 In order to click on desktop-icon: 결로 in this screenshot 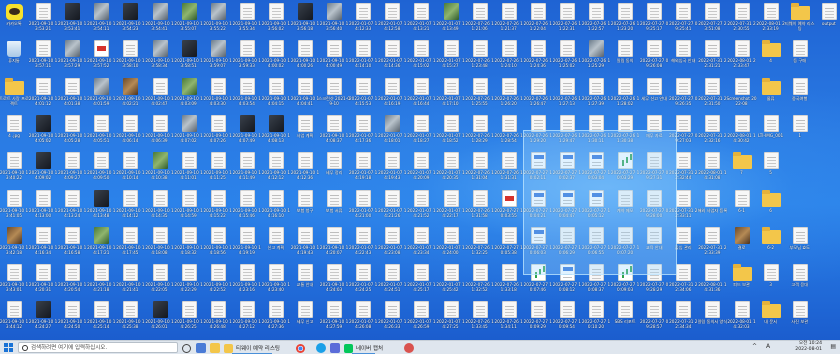, I will do `click(742, 244)`.